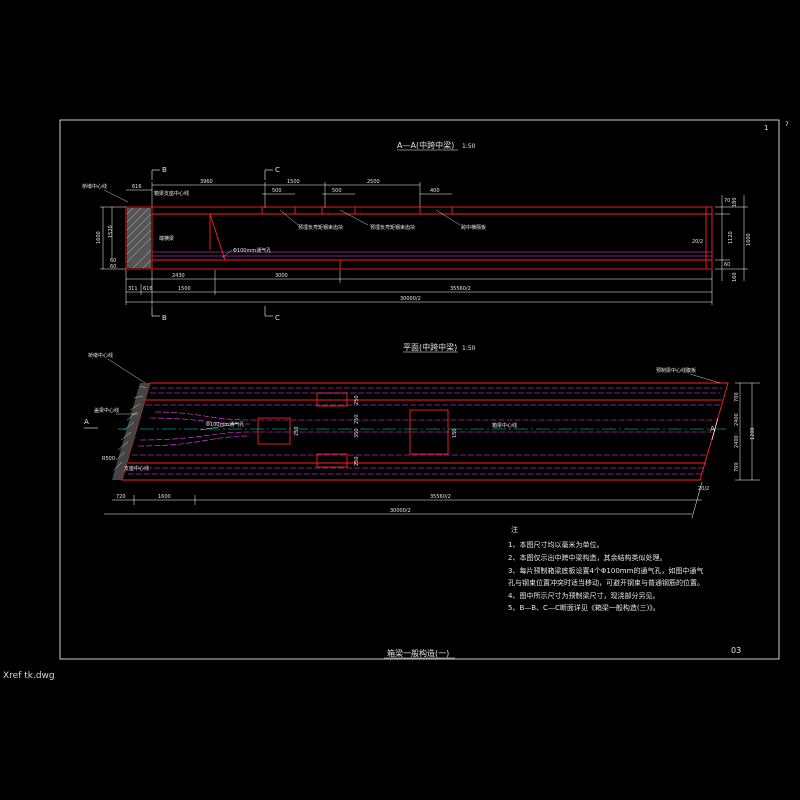 The width and height of the screenshot is (800, 800). Describe the element at coordinates (473, 227) in the screenshot. I see `label-span-diaphragm: 跨中横隔板` at that location.